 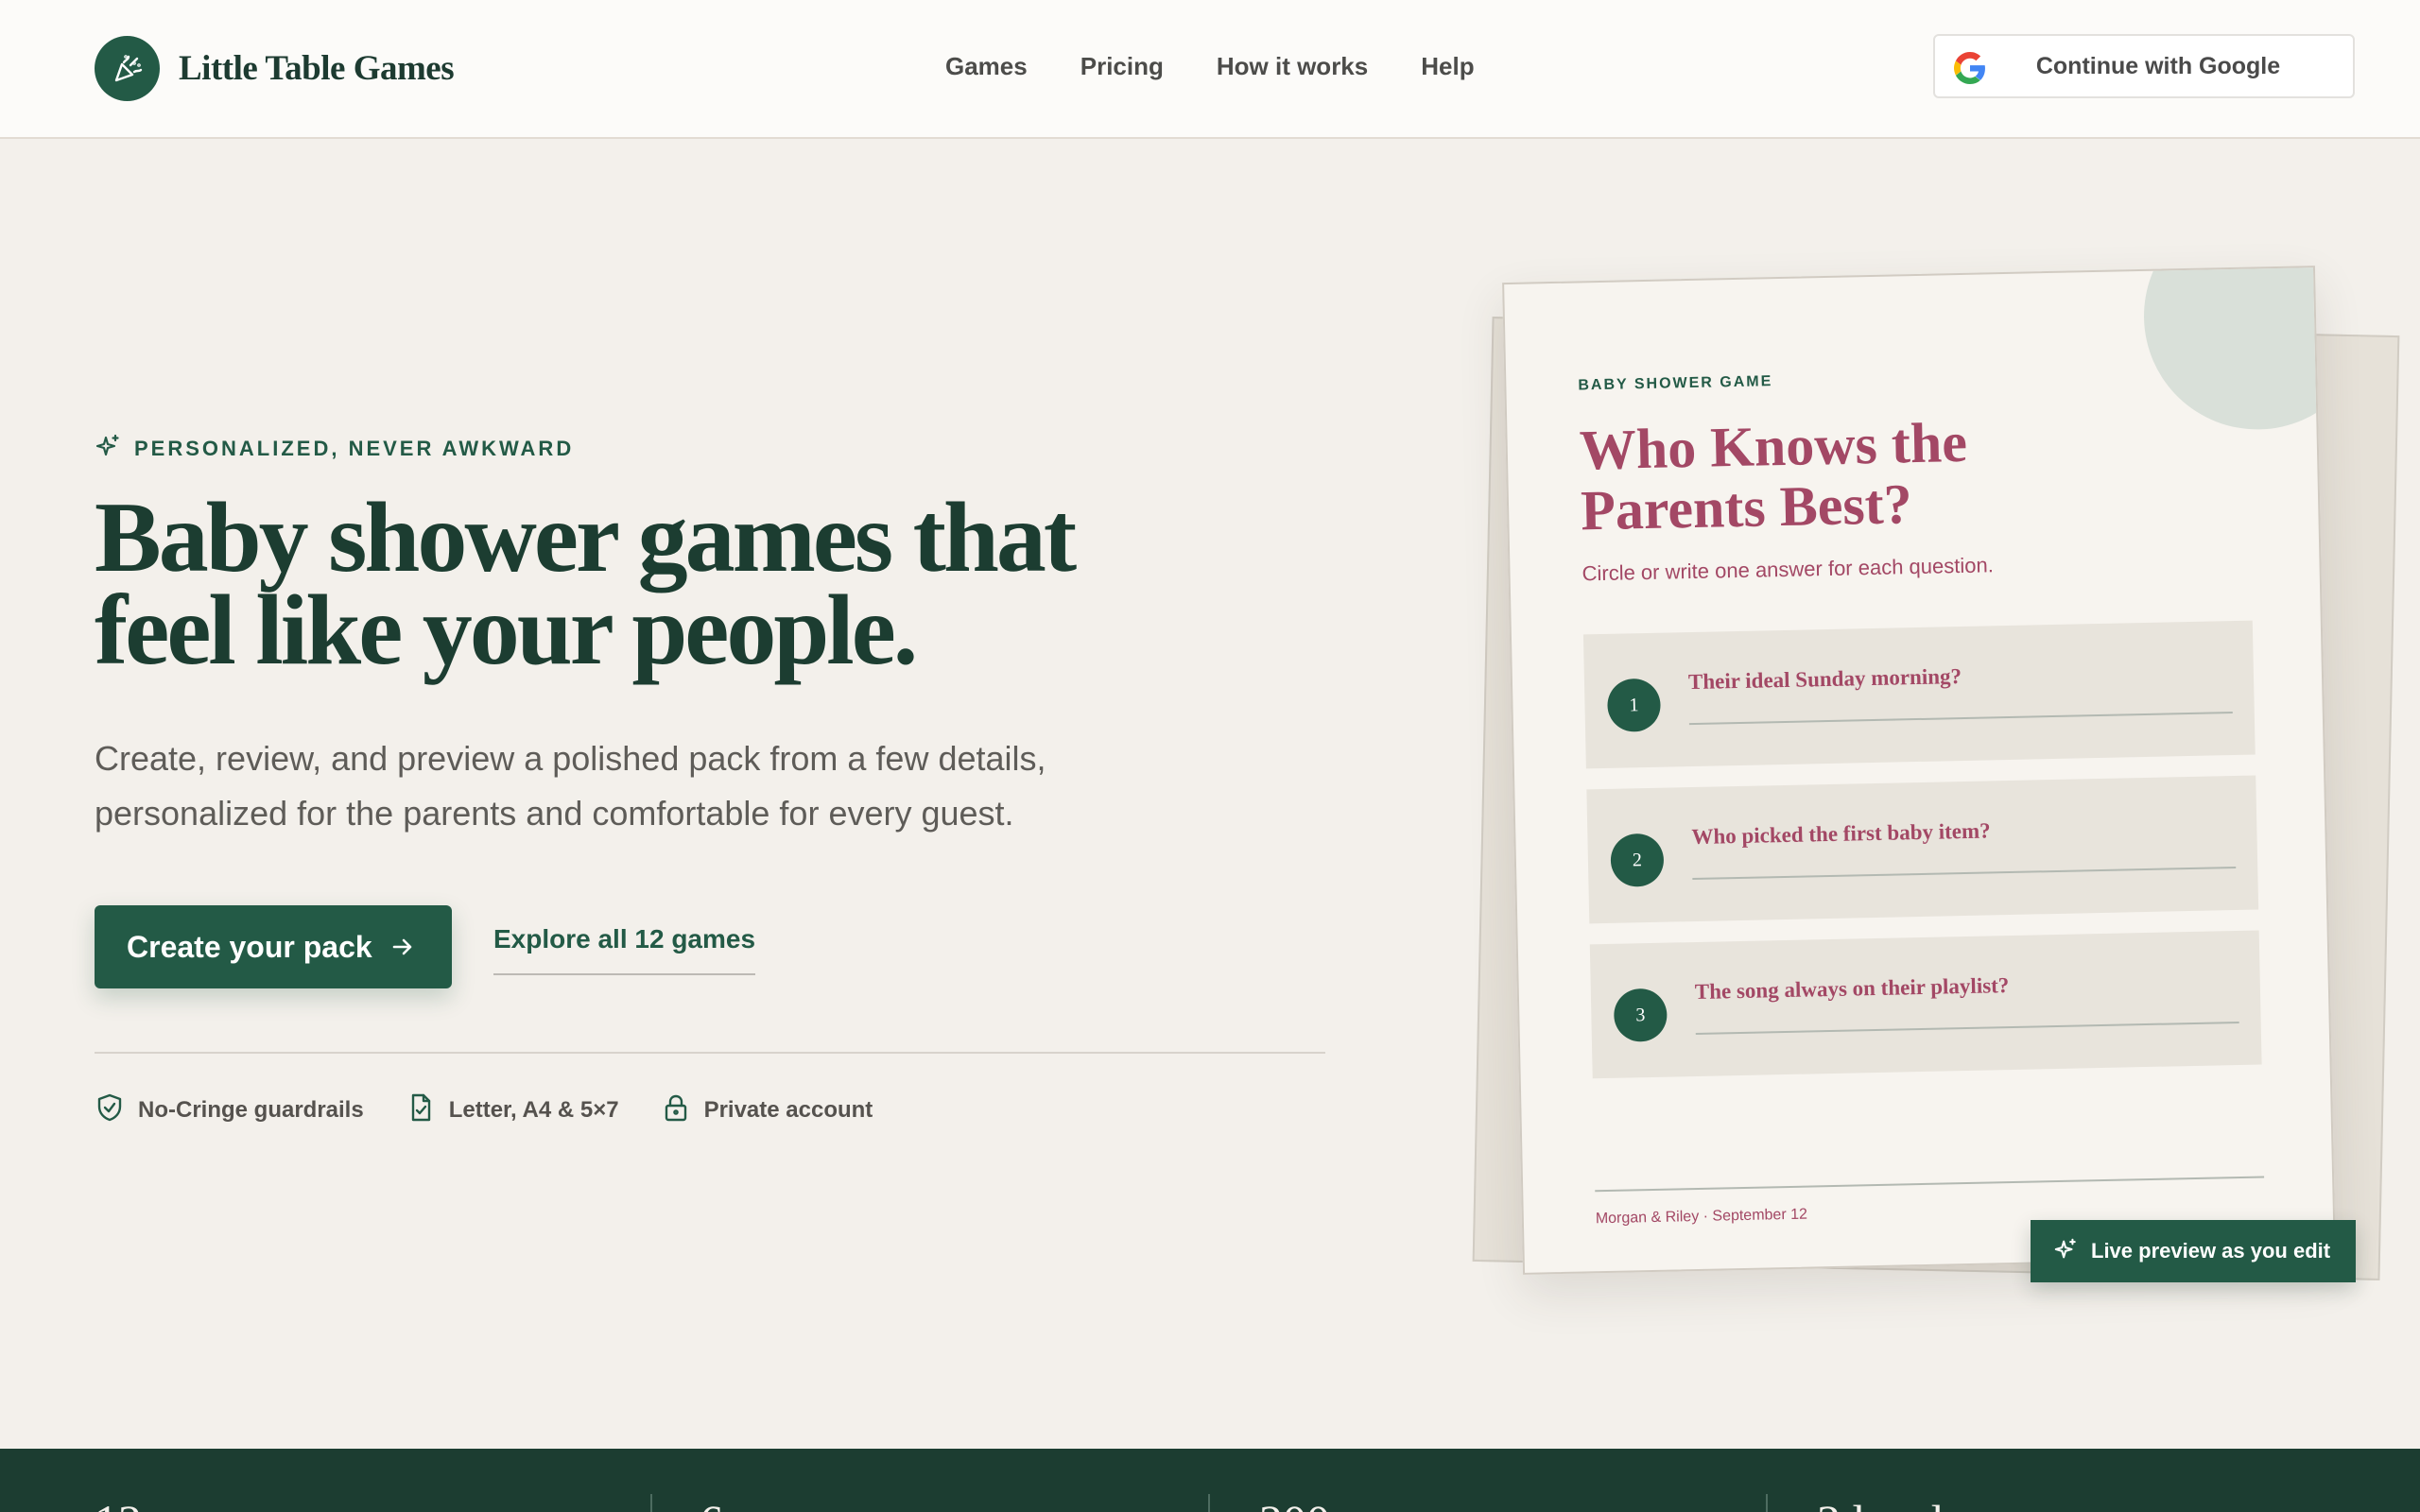 I want to click on nav-how-it-works: How it works, so click(x=1292, y=66).